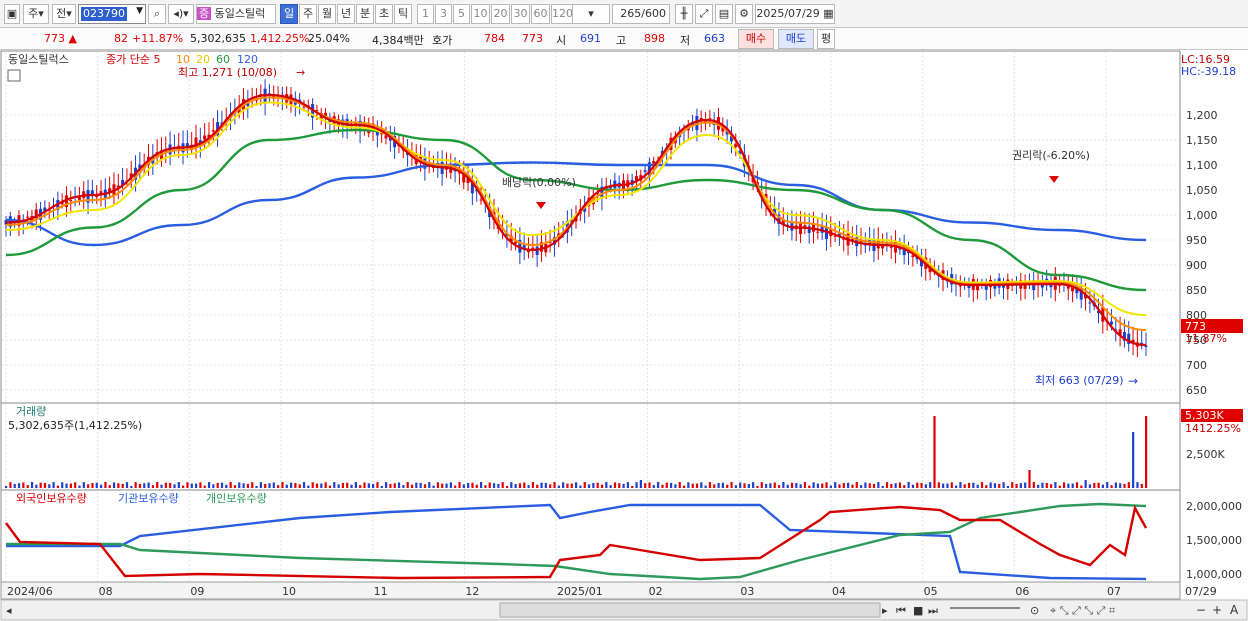 The height and width of the screenshot is (621, 1248). What do you see at coordinates (918, 610) in the screenshot?
I see `stop-icon: ■` at bounding box center [918, 610].